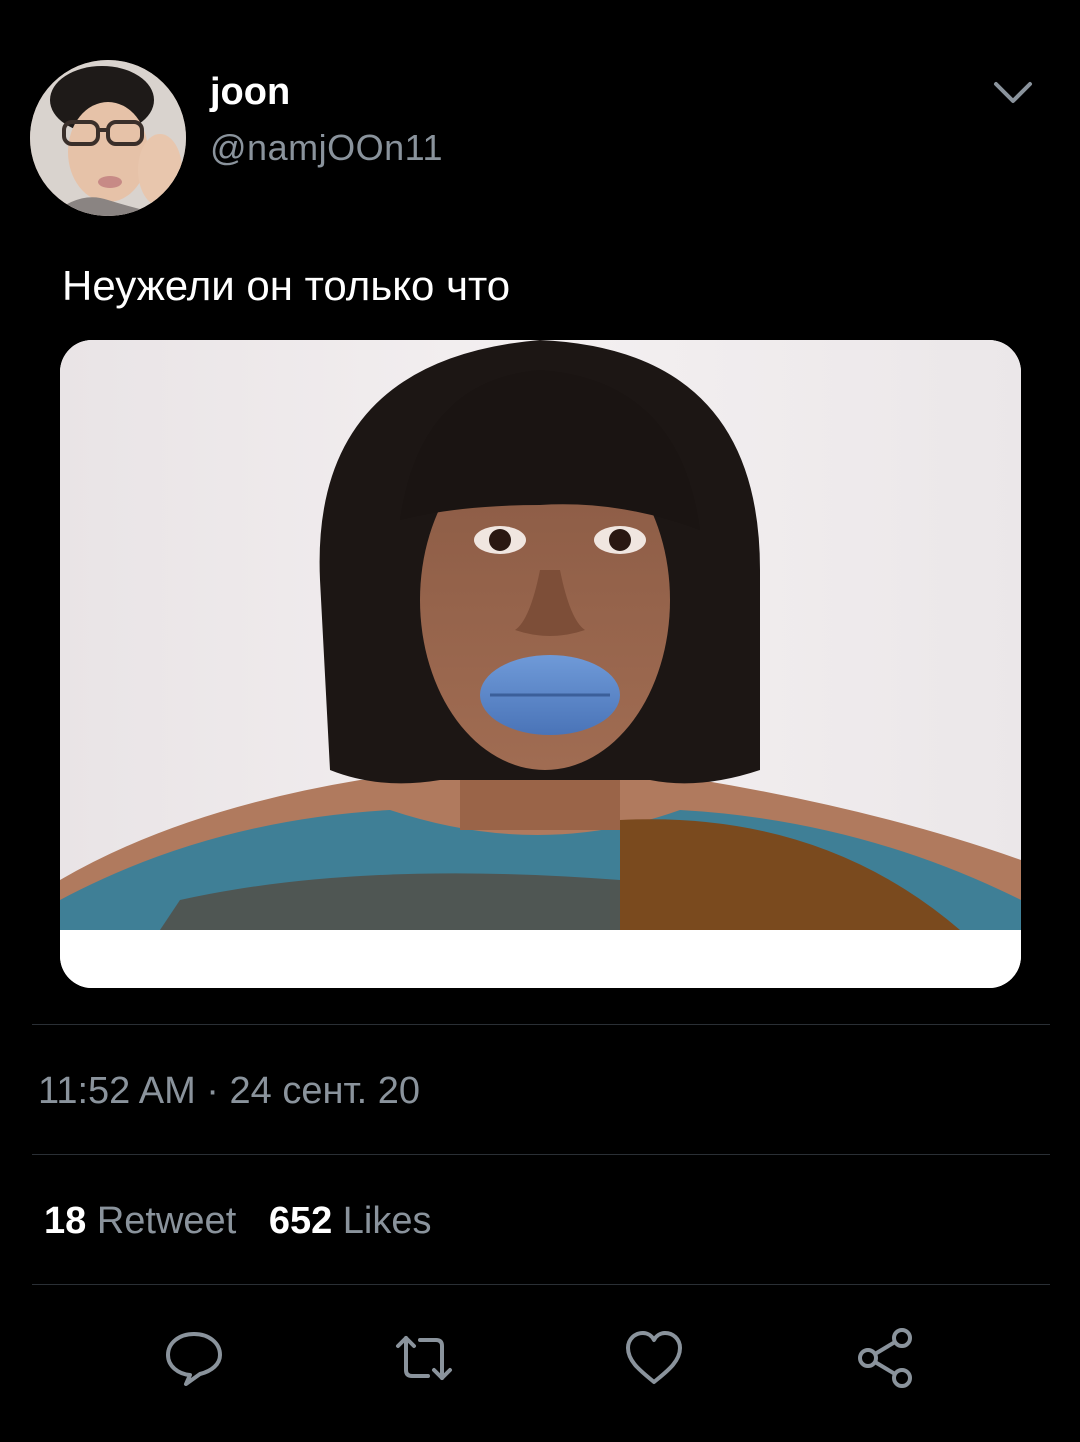 This screenshot has width=1080, height=1442. I want to click on likes-label: Likes, so click(387, 1221).